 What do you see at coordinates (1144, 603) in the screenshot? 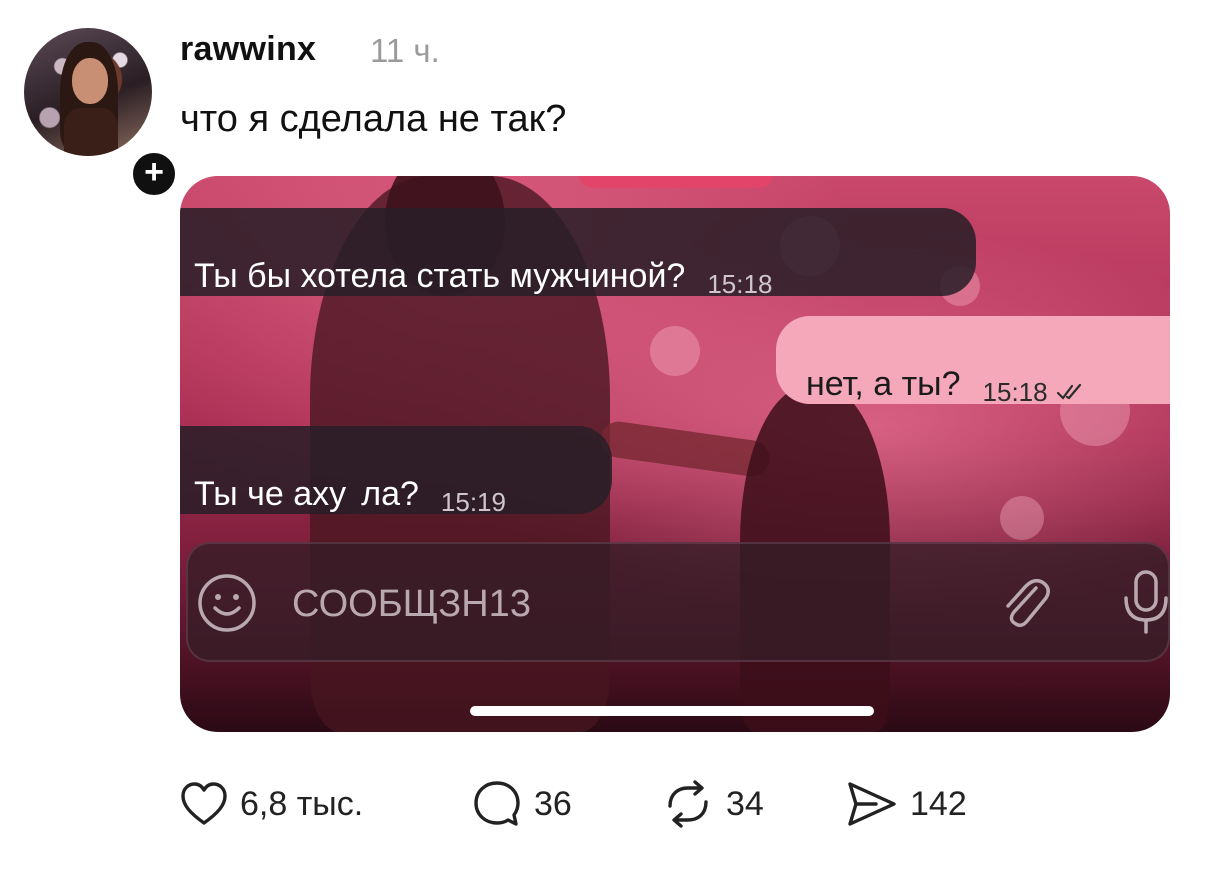
I see `microphone-icon` at bounding box center [1144, 603].